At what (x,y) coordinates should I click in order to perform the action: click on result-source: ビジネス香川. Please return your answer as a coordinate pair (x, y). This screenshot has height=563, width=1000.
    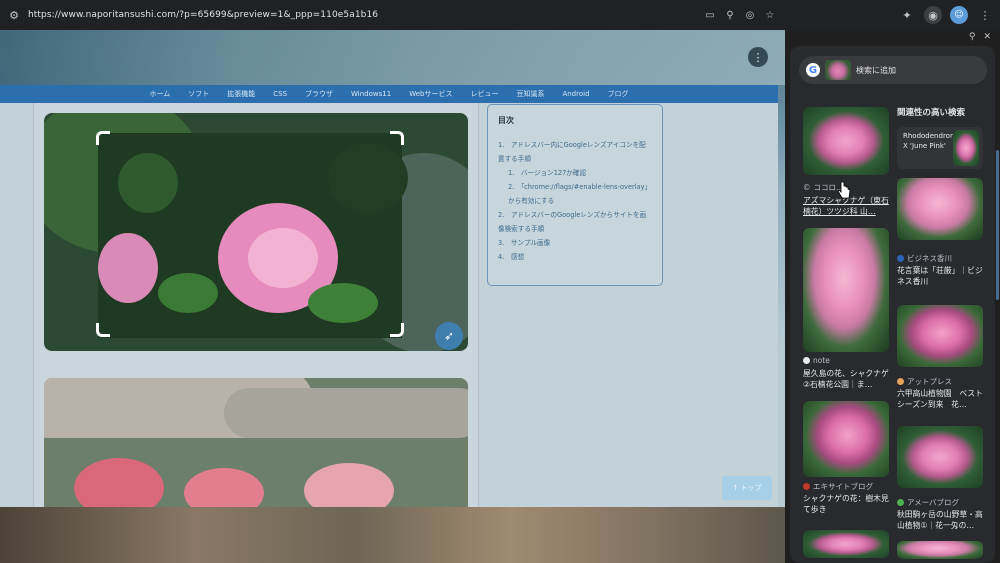
    Looking at the image, I should click on (924, 258).